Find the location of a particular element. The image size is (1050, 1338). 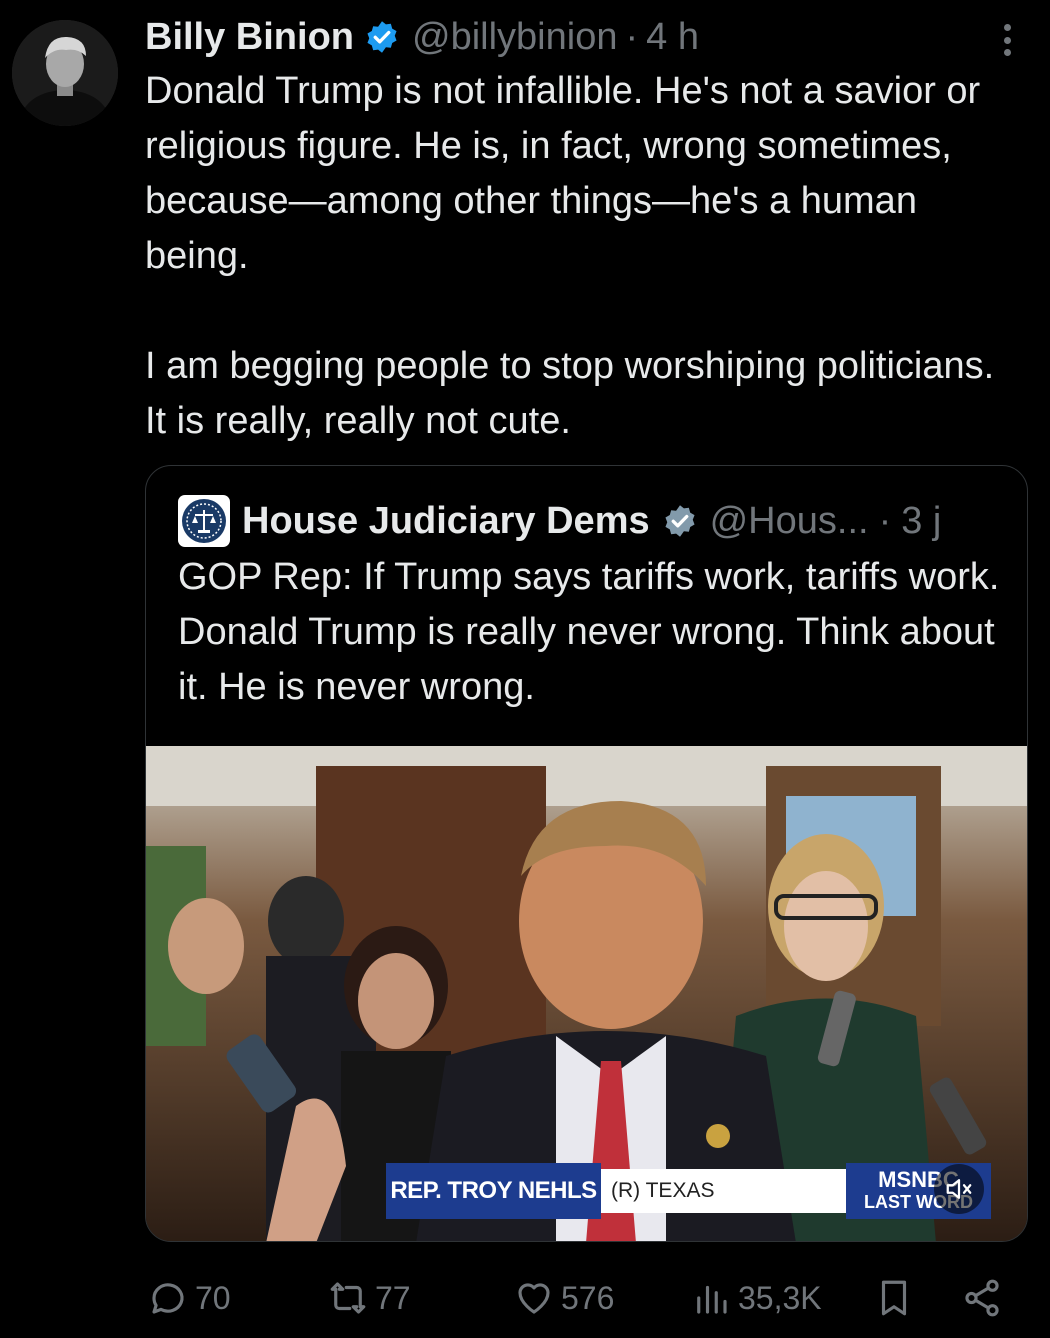

quoted-author-avatar is located at coordinates (204, 521).